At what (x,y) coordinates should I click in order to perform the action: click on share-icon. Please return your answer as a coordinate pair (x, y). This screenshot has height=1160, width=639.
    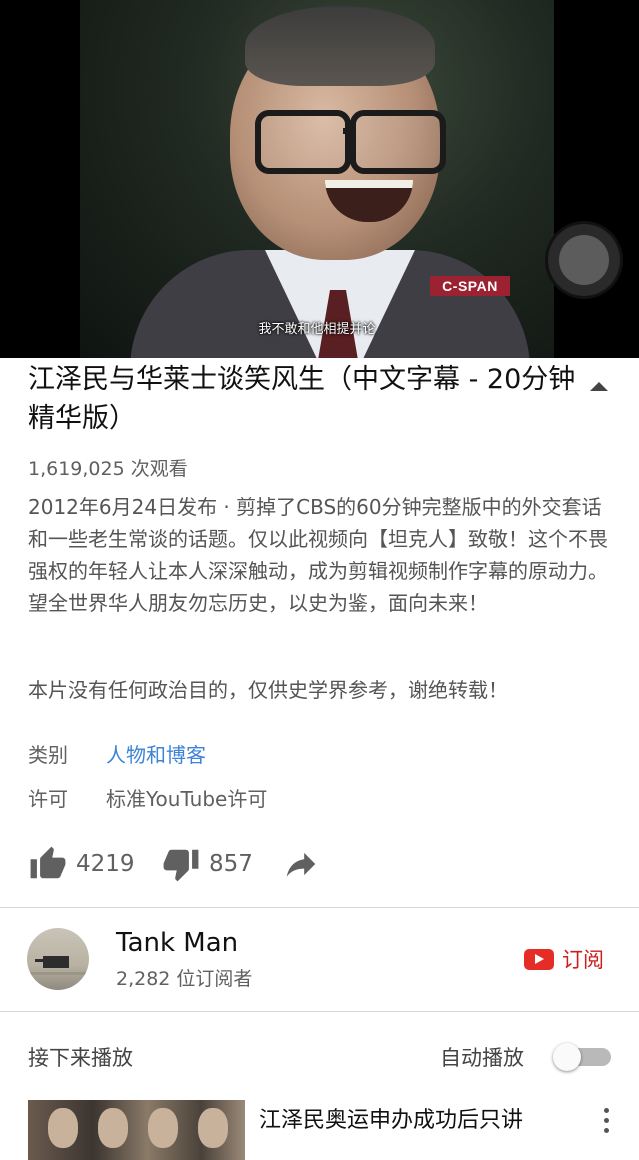
    Looking at the image, I should click on (301, 864).